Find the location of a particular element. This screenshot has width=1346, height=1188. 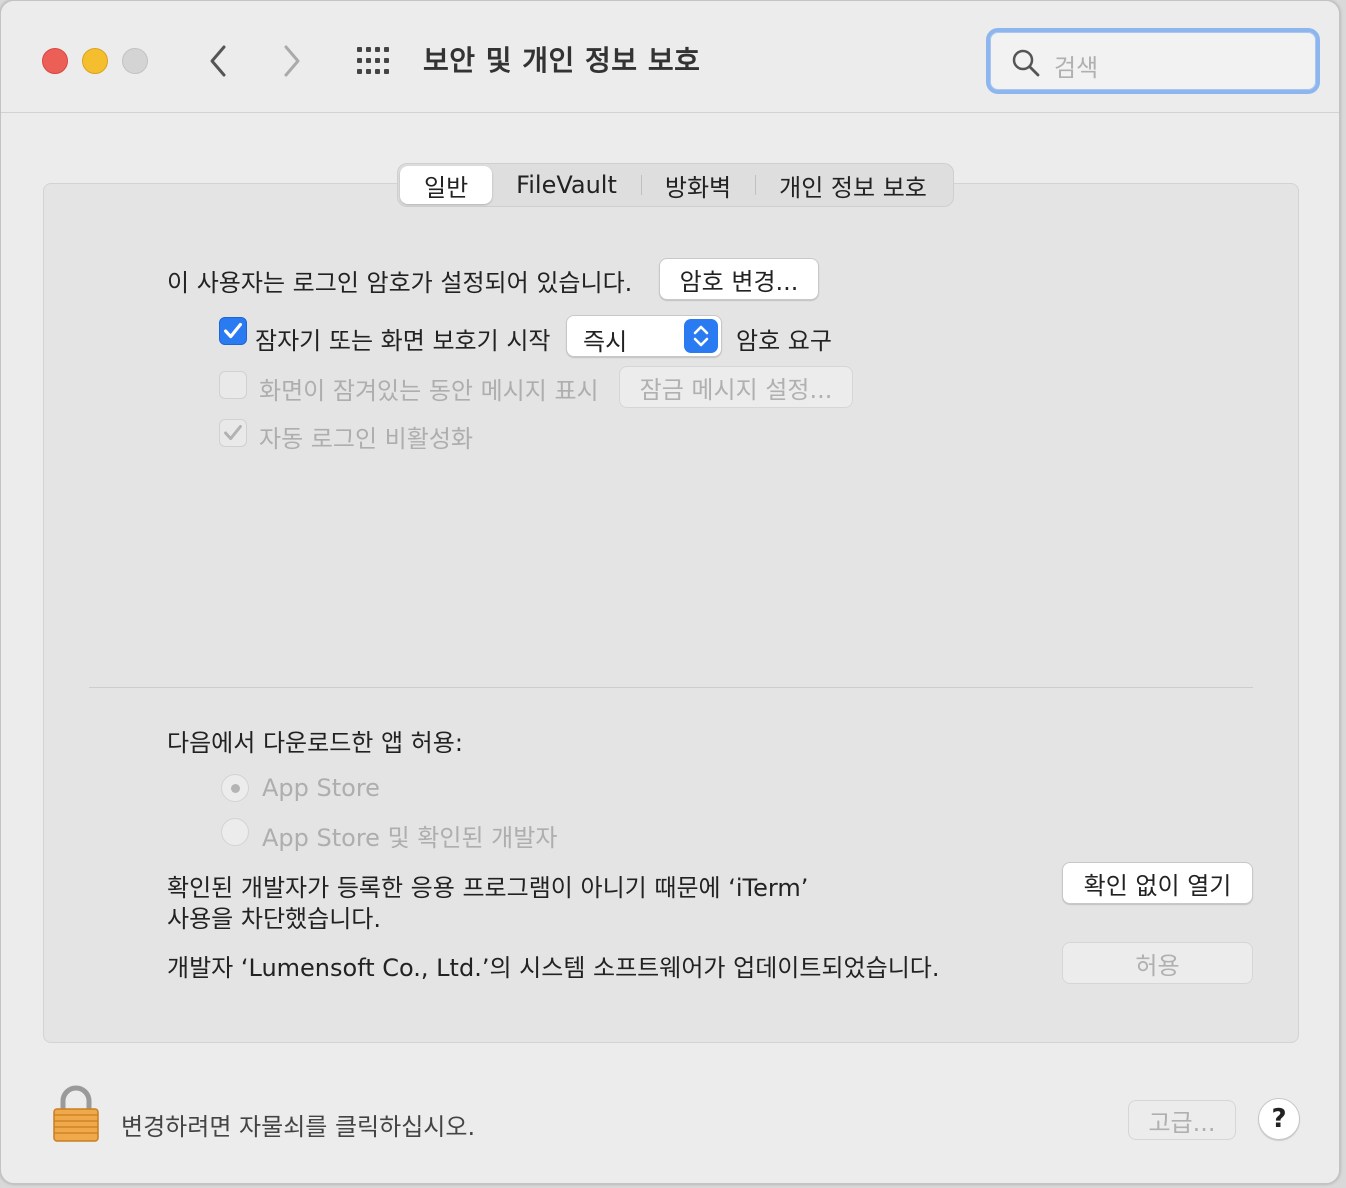

close-button is located at coordinates (55, 61).